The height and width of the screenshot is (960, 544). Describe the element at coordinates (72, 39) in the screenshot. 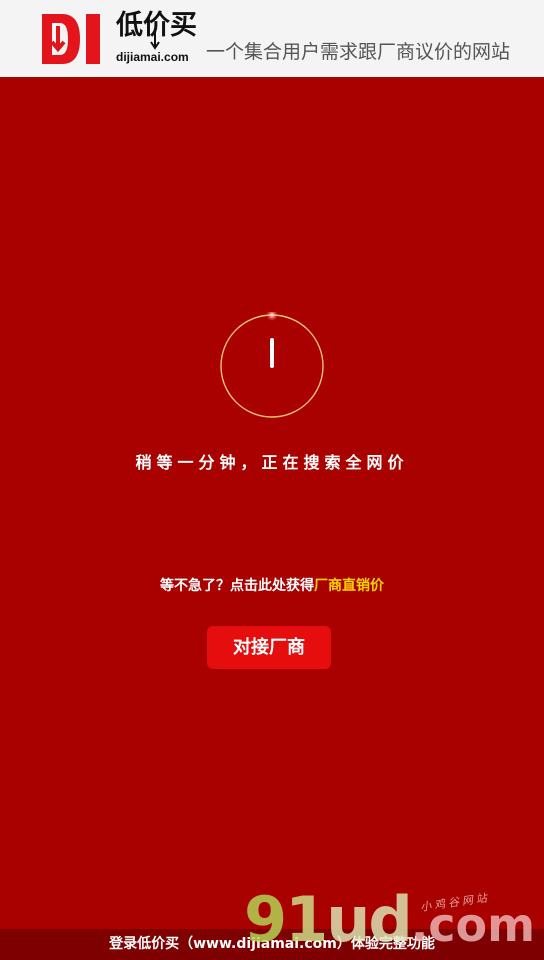

I see `dijiamai-logo-icon` at that location.